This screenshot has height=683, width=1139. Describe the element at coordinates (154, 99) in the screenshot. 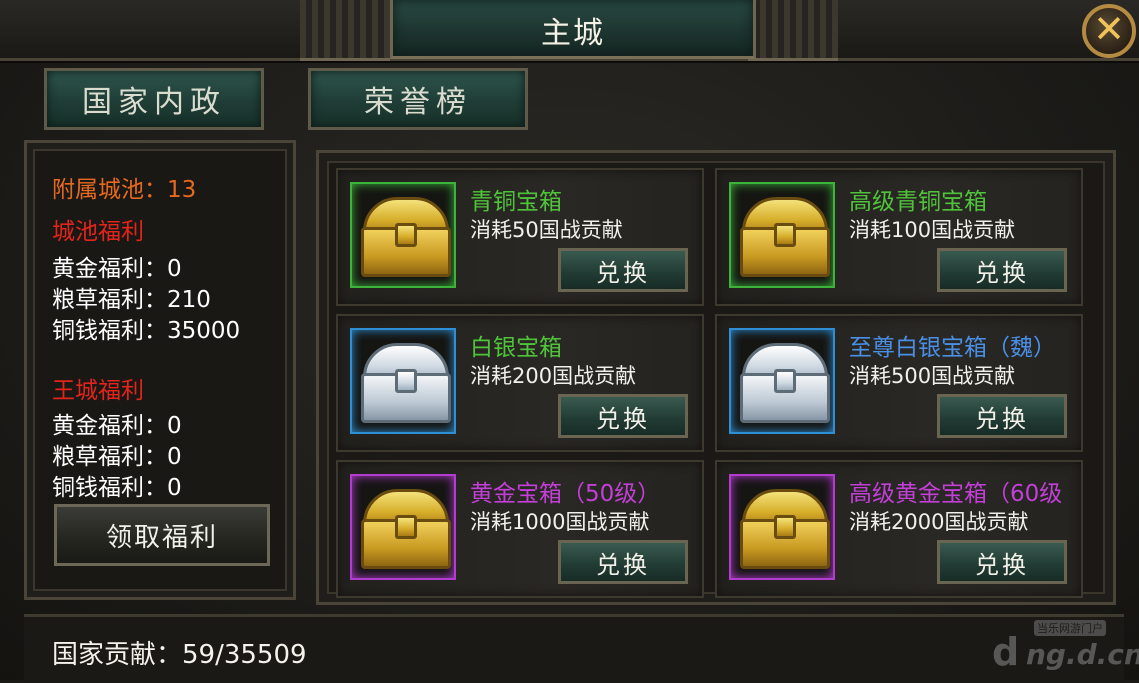

I see `tab-state-affairs: 国家内政` at that location.